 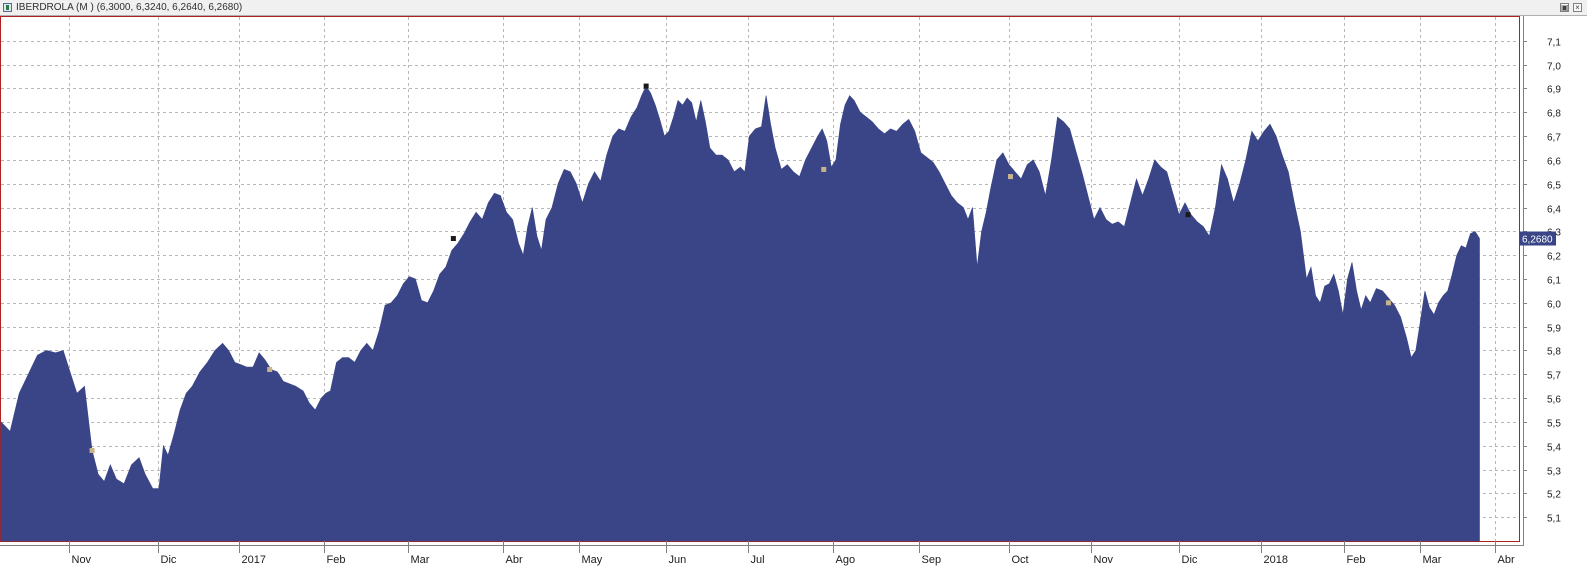 I want to click on y-tick-label: 6,6, so click(x=1554, y=162).